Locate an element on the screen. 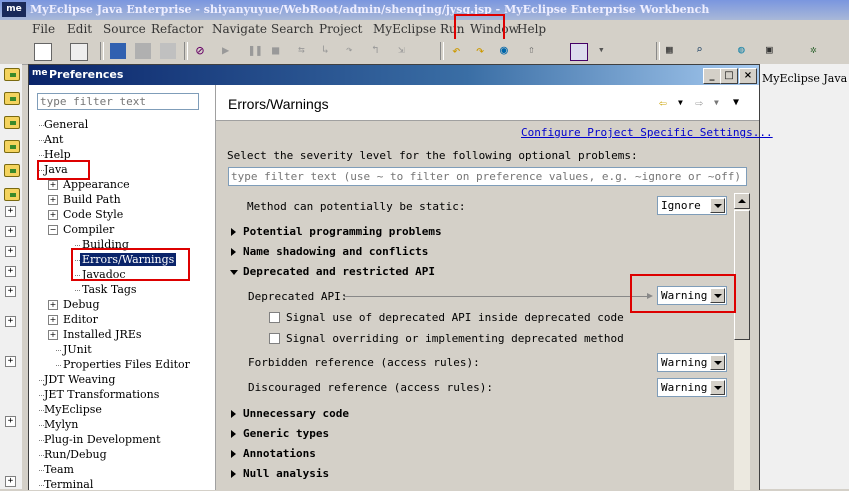  signal-inside-deprecated-checkbox is located at coordinates (274, 317).